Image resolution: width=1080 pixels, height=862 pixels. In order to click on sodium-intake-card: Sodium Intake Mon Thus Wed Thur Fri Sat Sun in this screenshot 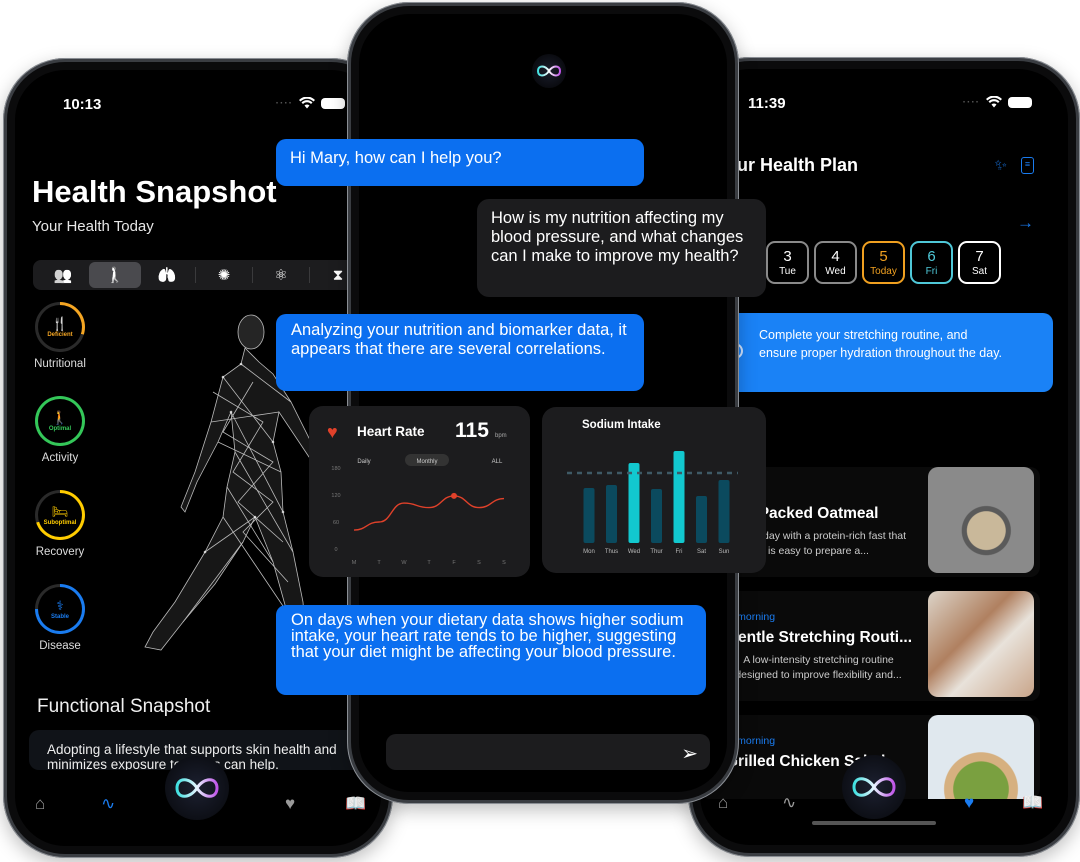, I will do `click(654, 490)`.